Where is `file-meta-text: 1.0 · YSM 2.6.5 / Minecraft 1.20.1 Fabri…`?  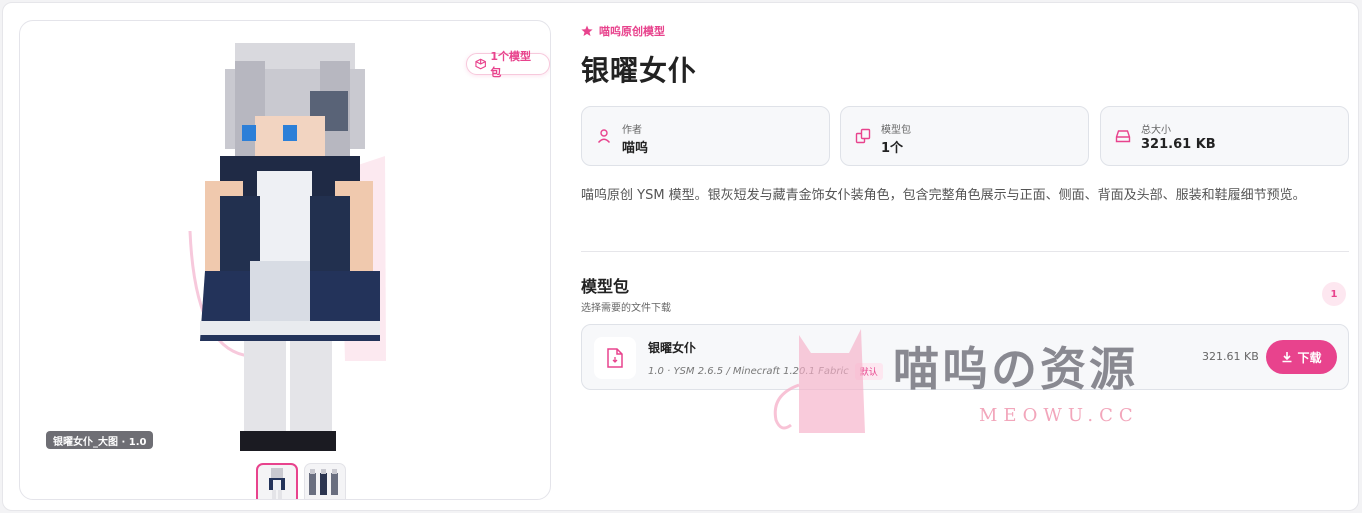 file-meta-text: 1.0 · YSM 2.6.5 / Minecraft 1.20.1 Fabri… is located at coordinates (748, 371).